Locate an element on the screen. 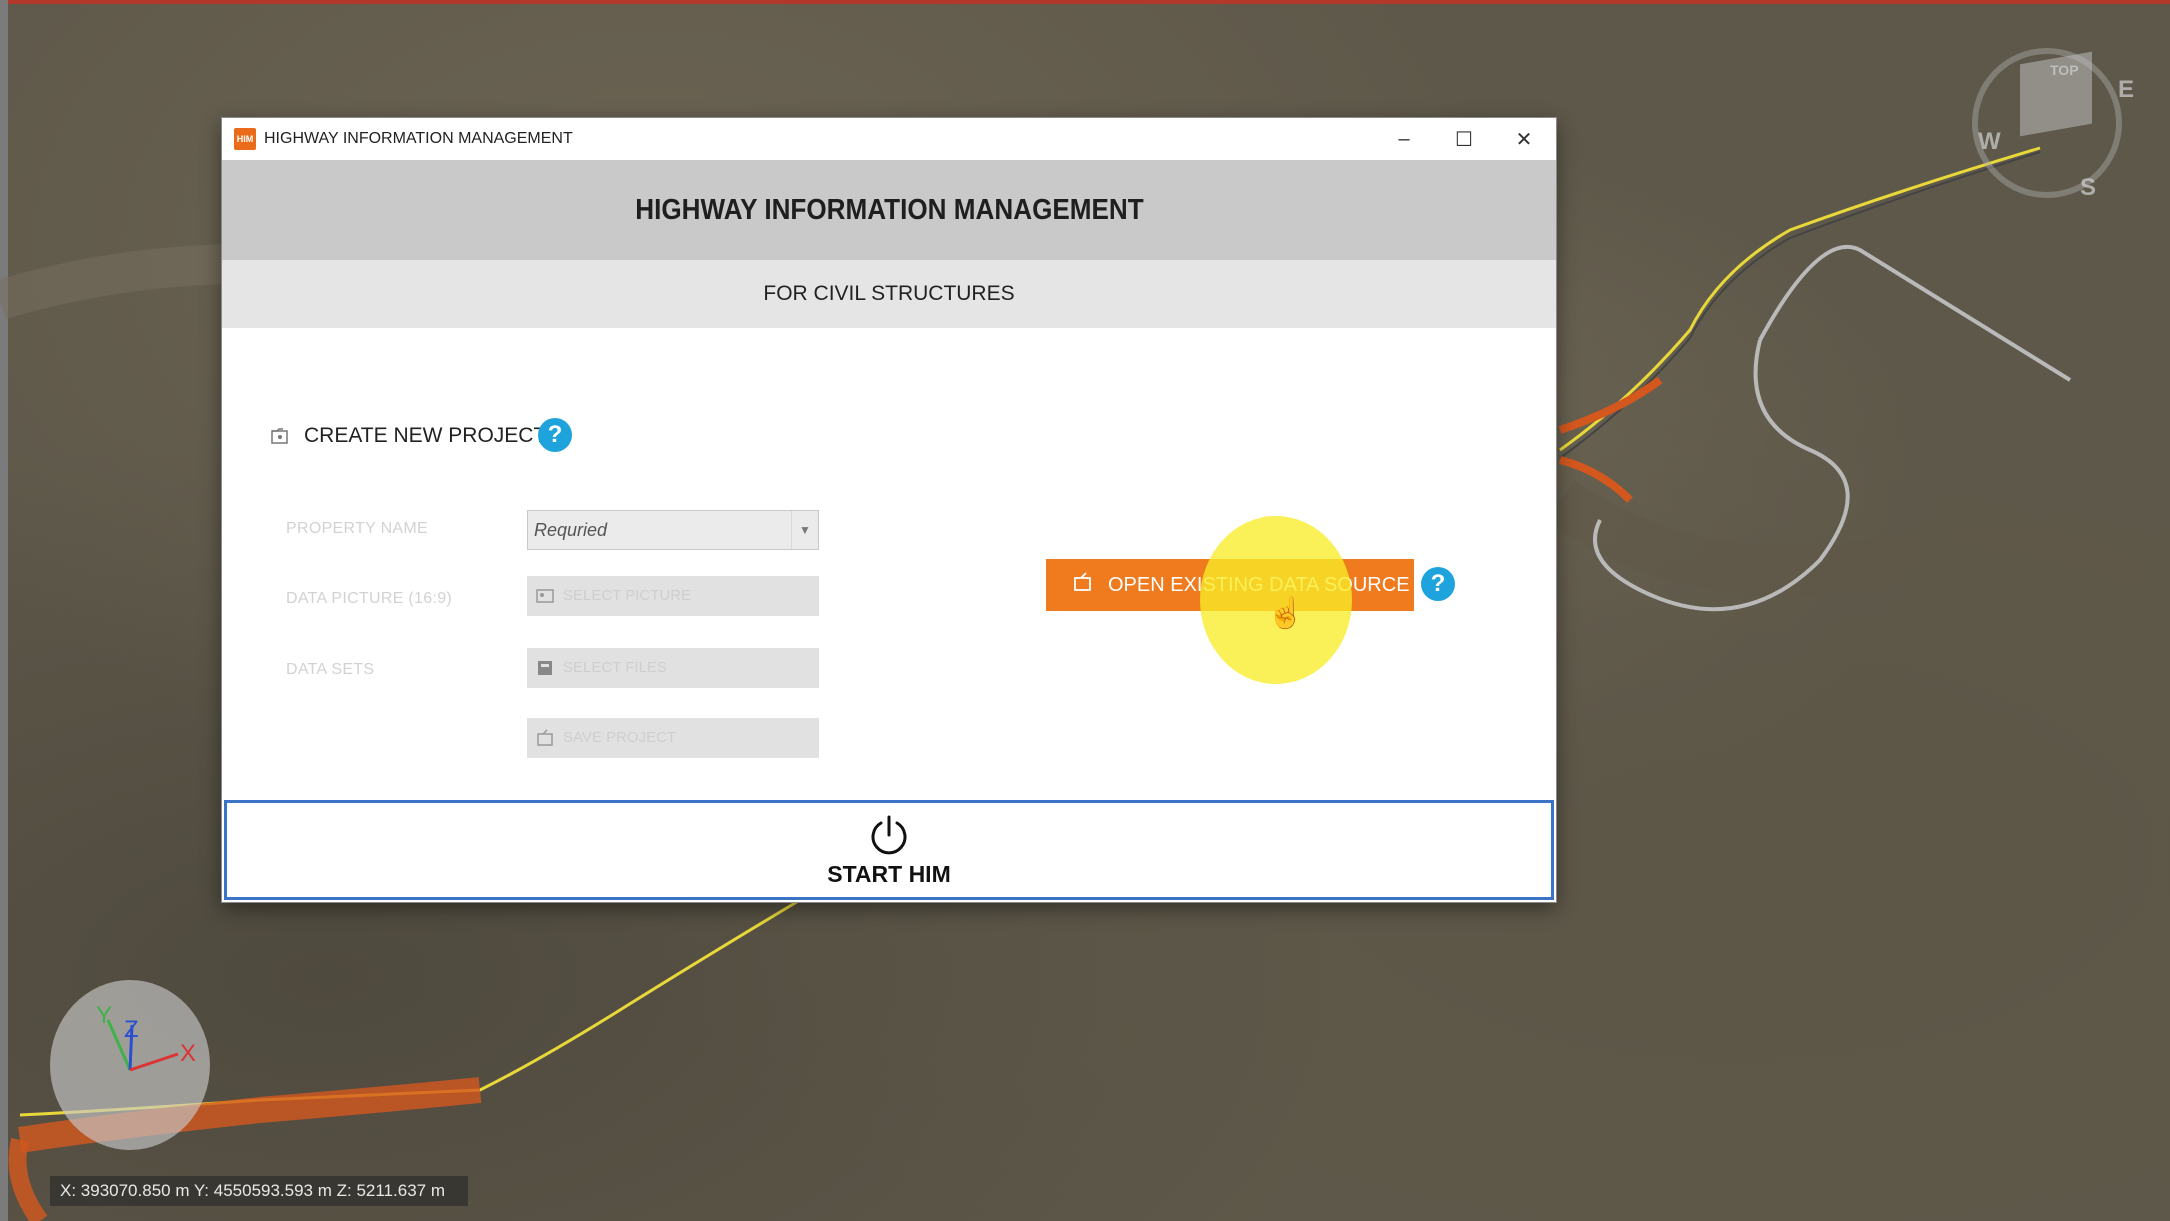 The height and width of the screenshot is (1221, 2170). axis-z-label: Z is located at coordinates (131, 1029).